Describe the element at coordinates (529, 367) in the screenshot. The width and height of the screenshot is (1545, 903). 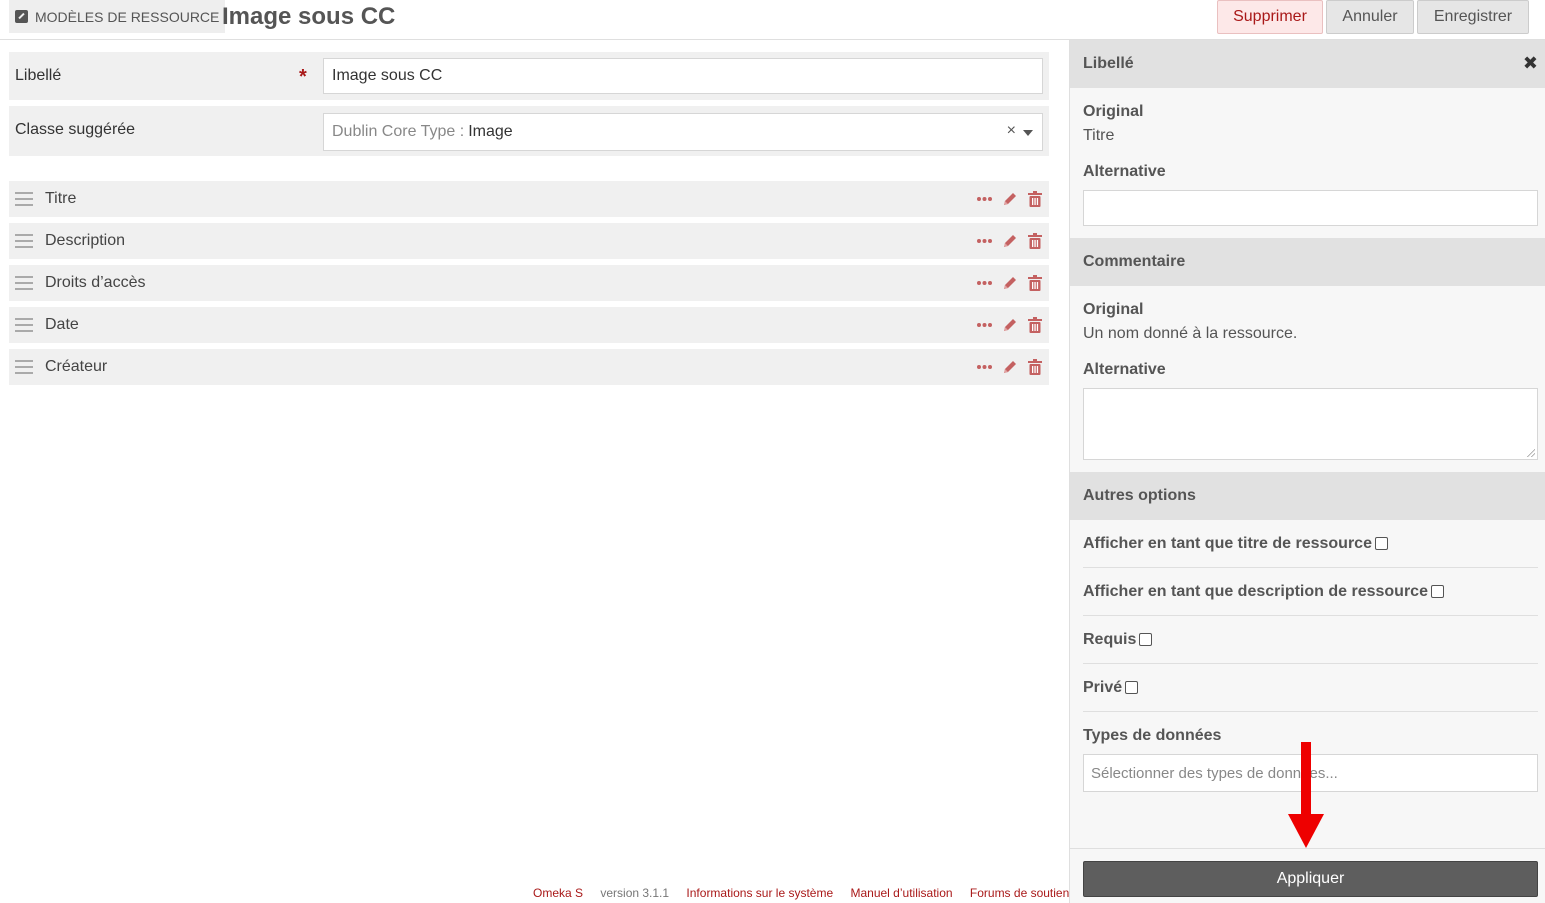
I see `property-row: Créateur` at that location.